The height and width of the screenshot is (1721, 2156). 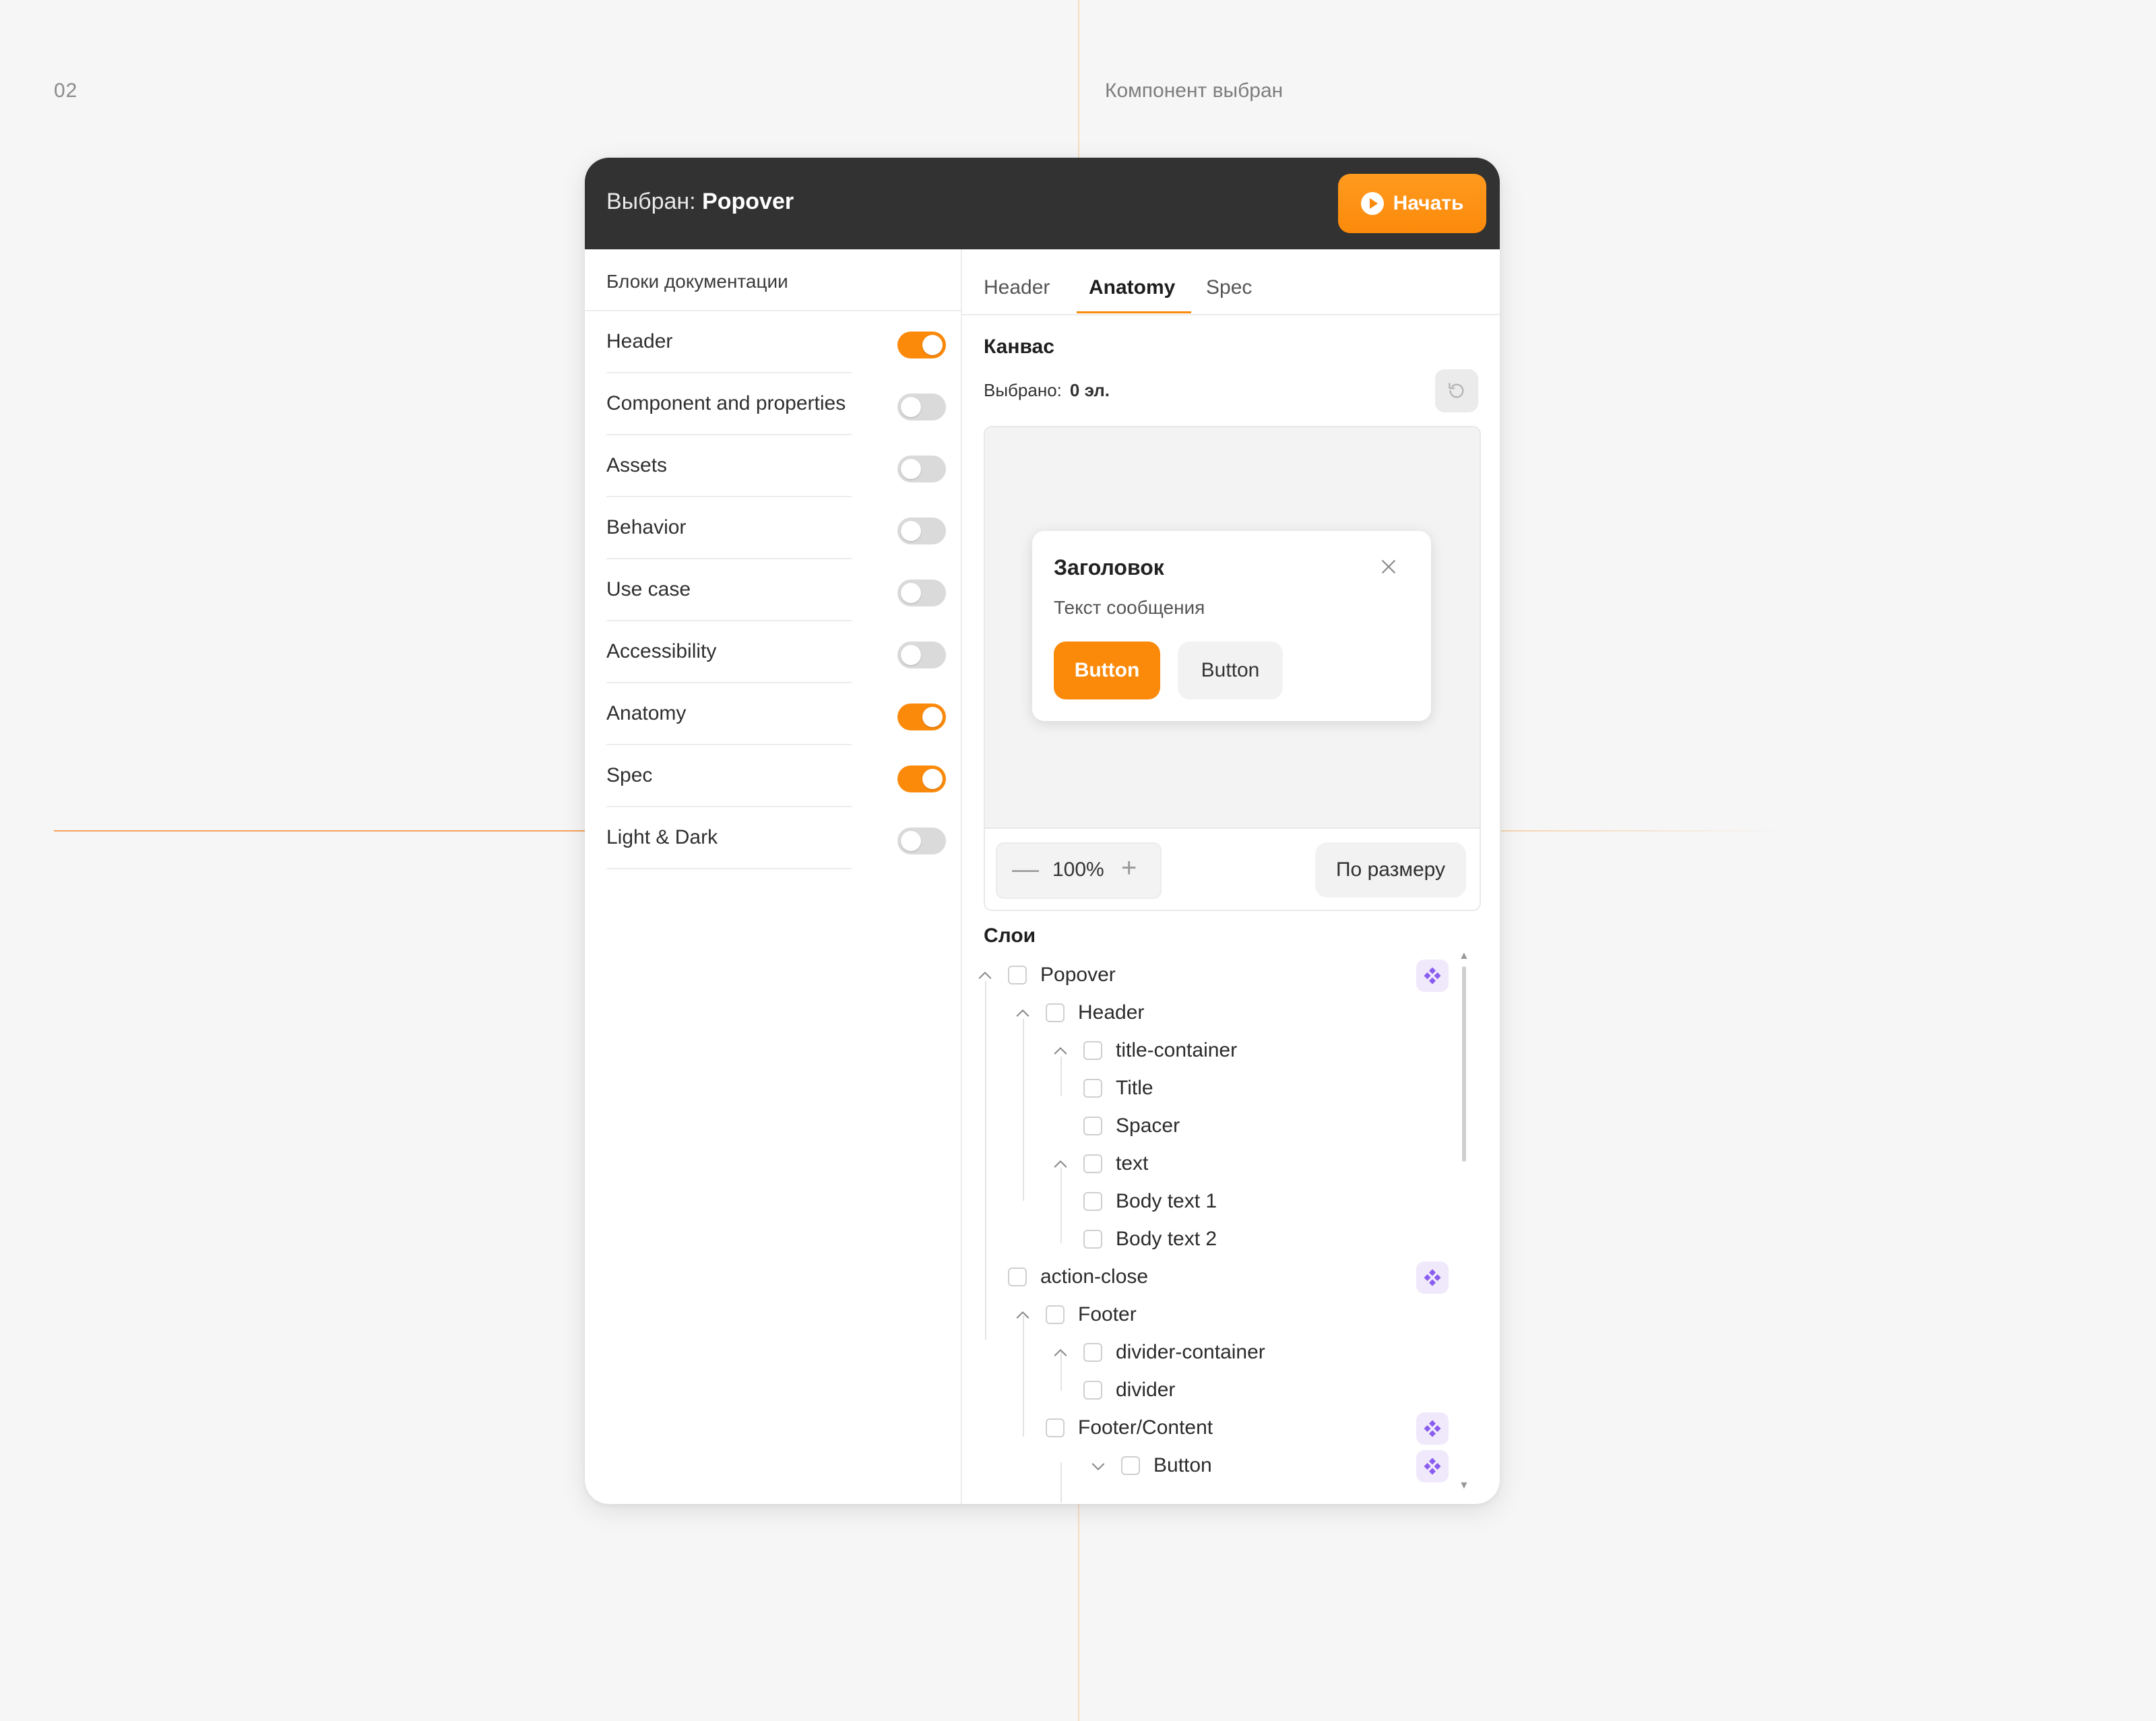 What do you see at coordinates (1231, 626) in the screenshot?
I see `popover-preview: Заголовок Текст сообщения Button Button` at bounding box center [1231, 626].